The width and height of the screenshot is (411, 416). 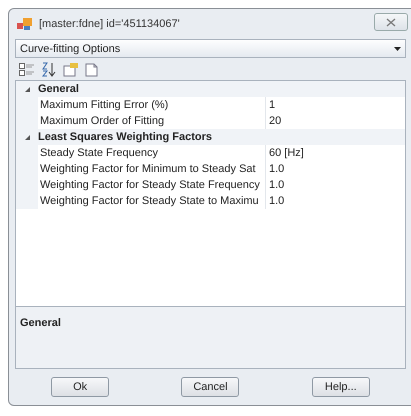 I want to click on property-value: 1, so click(x=271, y=105).